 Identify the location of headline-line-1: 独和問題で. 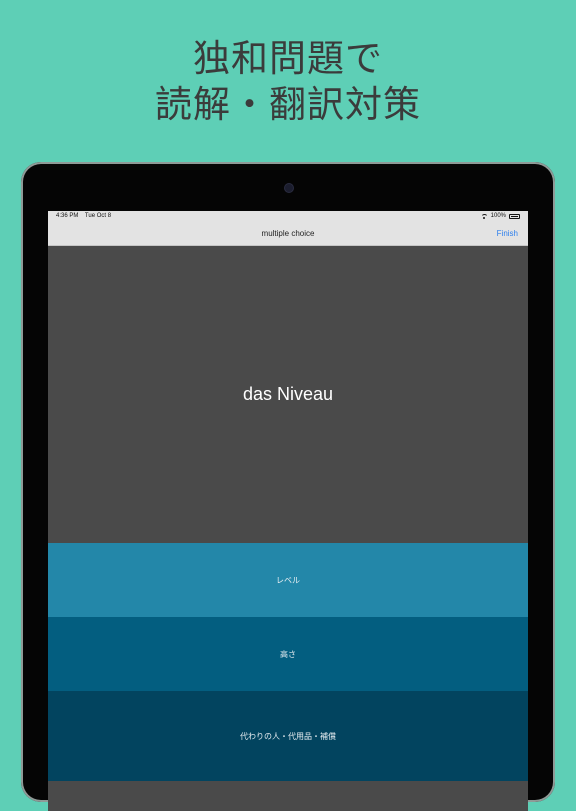
(288, 58).